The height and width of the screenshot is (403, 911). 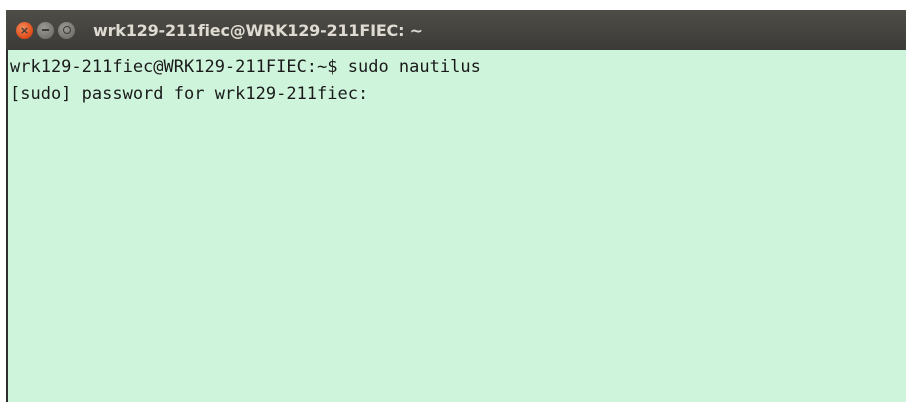 What do you see at coordinates (456, 30) in the screenshot?
I see `title-bar: × wrk129-211fiec@WRK129-211FIEC: ~` at bounding box center [456, 30].